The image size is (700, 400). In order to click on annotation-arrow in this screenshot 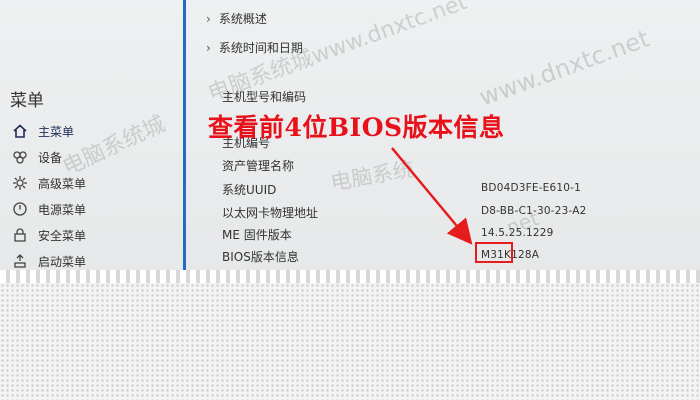, I will do `click(432, 196)`.